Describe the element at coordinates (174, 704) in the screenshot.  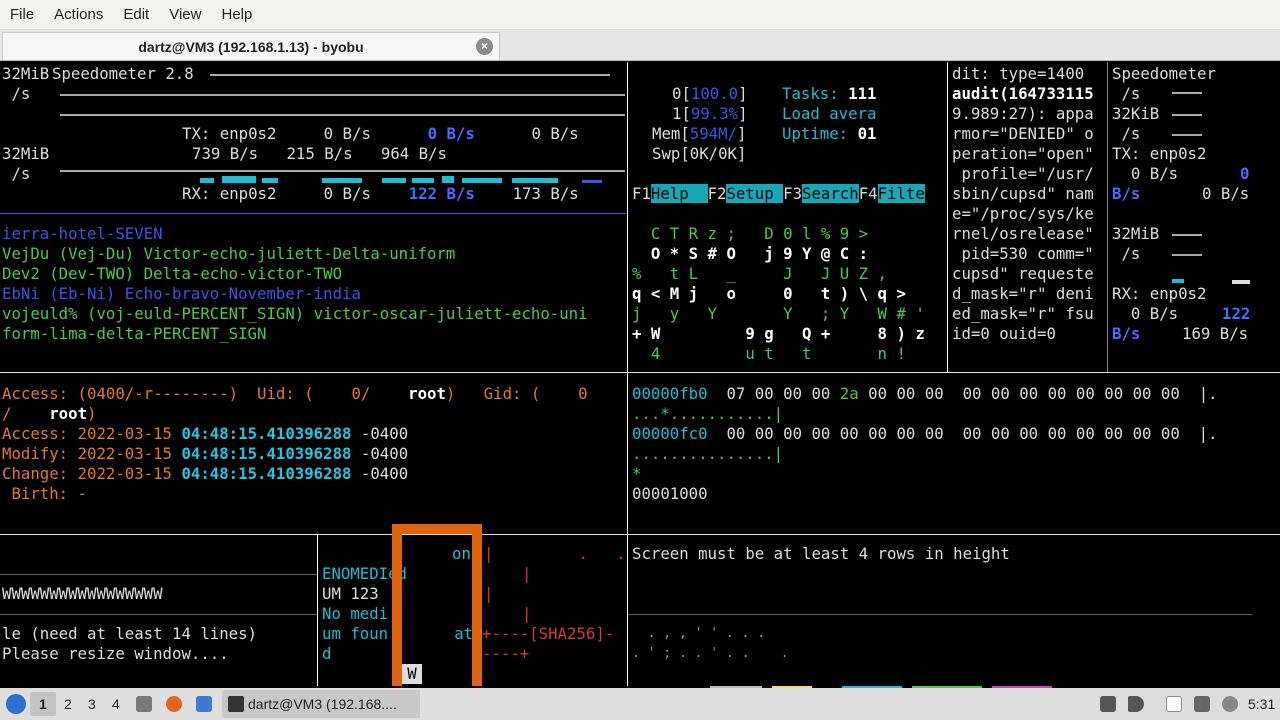
I see `firefox-icon` at that location.